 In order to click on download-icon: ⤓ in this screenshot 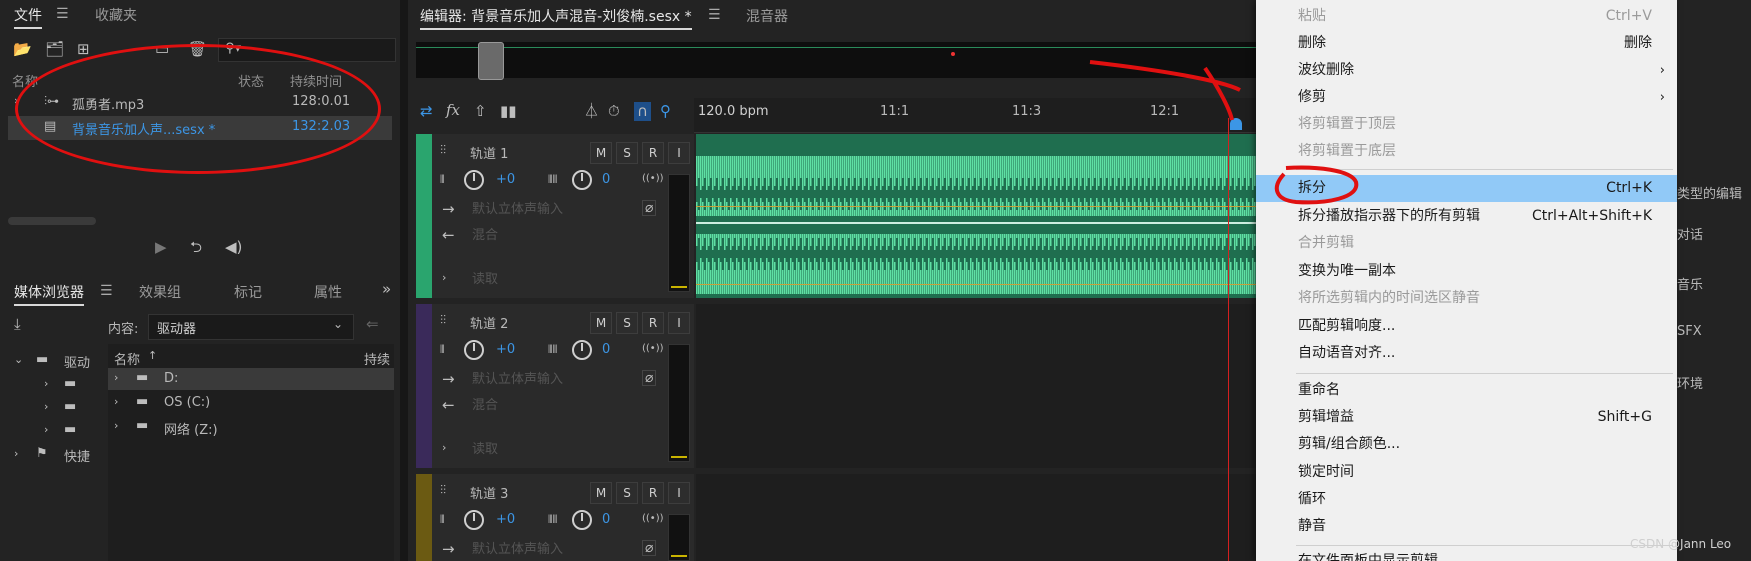, I will do `click(17, 324)`.